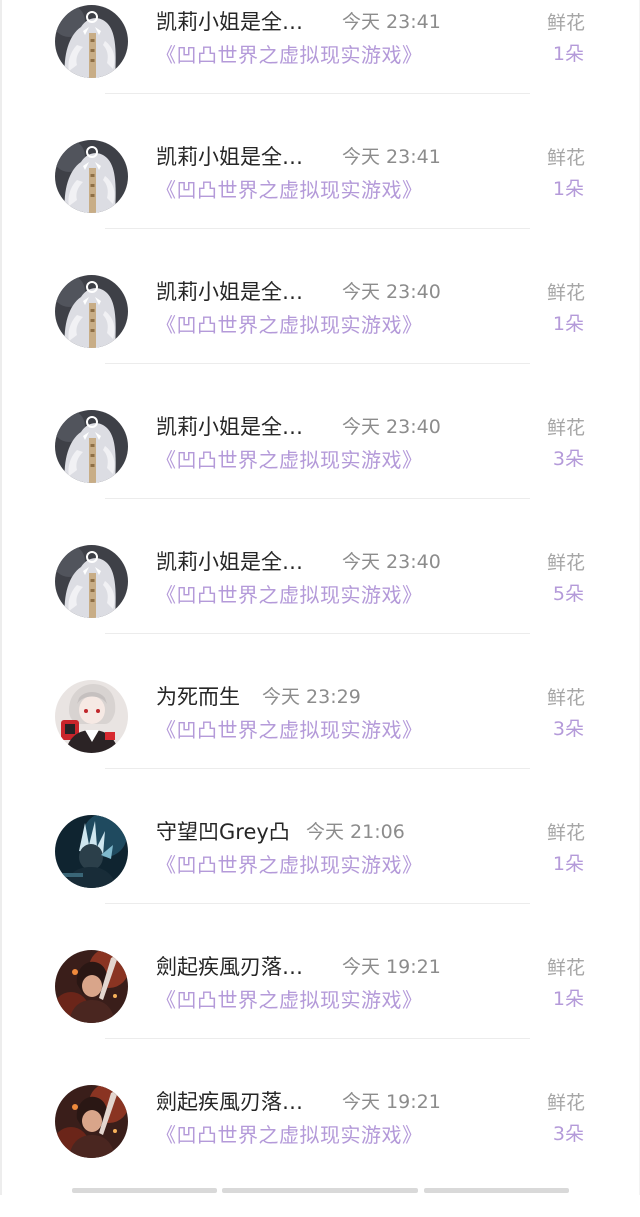 The image size is (640, 1217). What do you see at coordinates (568, 594) in the screenshot?
I see `gift-count: 5朵` at bounding box center [568, 594].